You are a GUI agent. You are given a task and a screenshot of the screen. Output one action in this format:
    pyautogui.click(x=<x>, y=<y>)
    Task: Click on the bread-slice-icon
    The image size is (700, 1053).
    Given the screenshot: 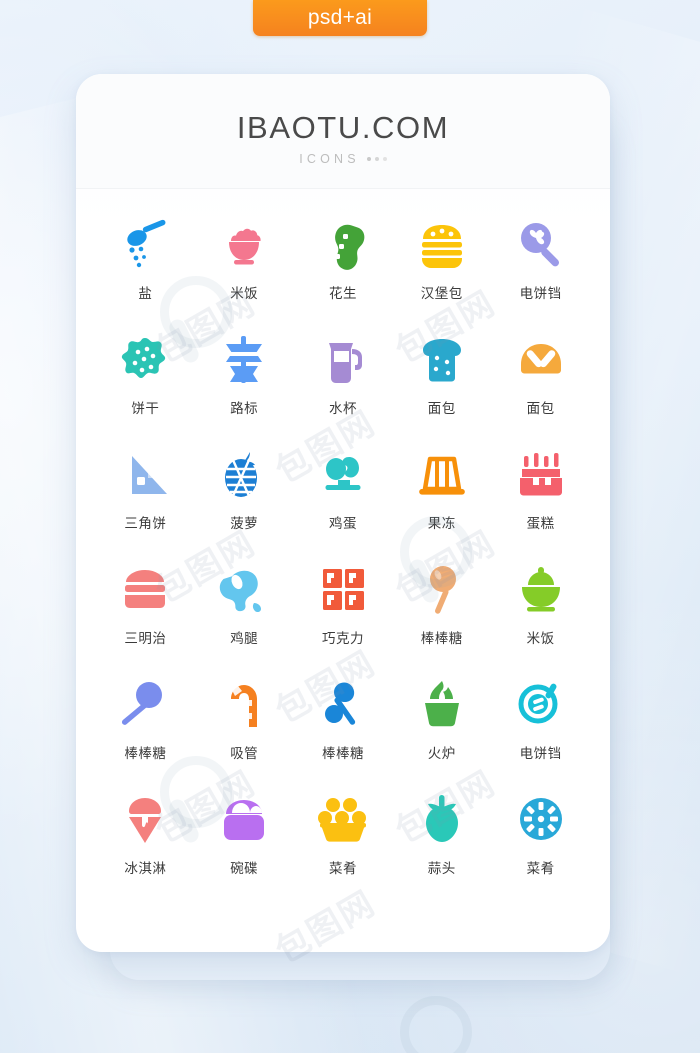 What is the action you would take?
    pyautogui.click(x=442, y=359)
    